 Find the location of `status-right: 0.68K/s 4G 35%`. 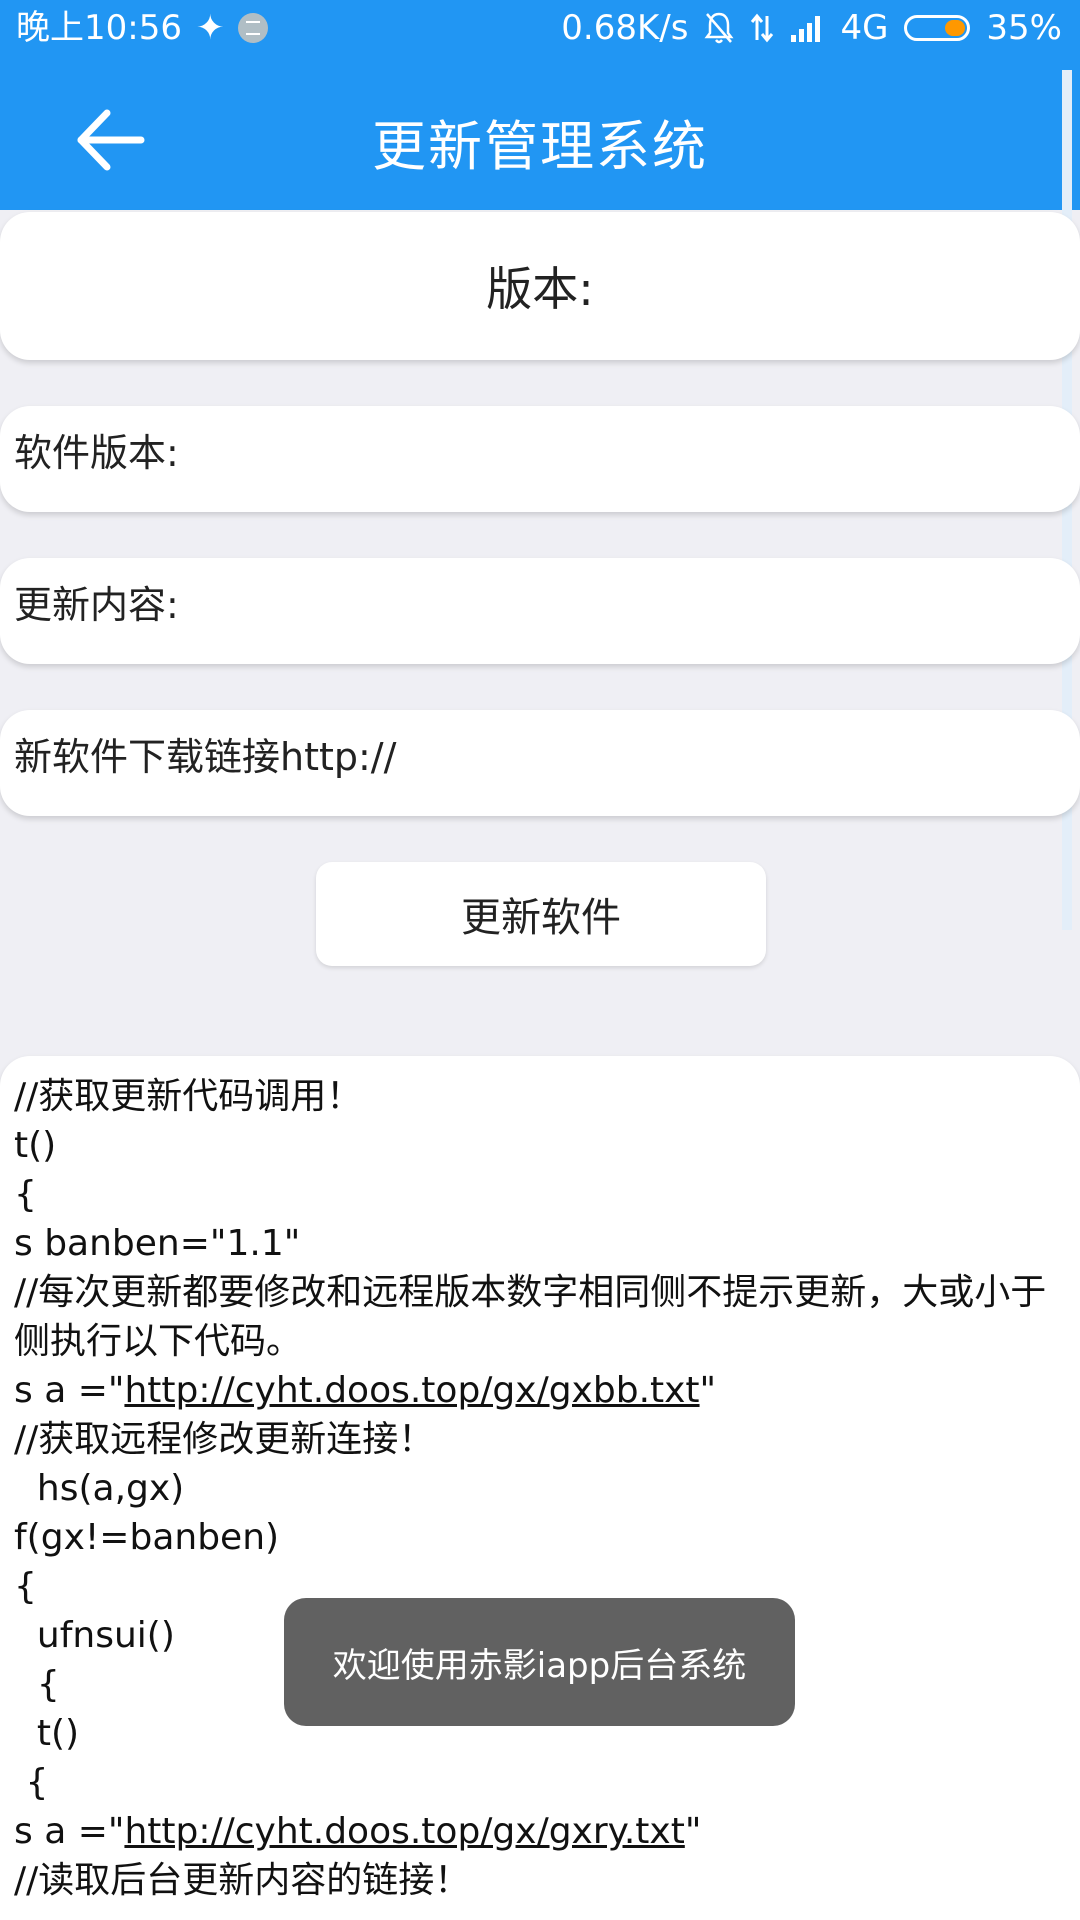

status-right: 0.68K/s 4G 35% is located at coordinates (811, 28).